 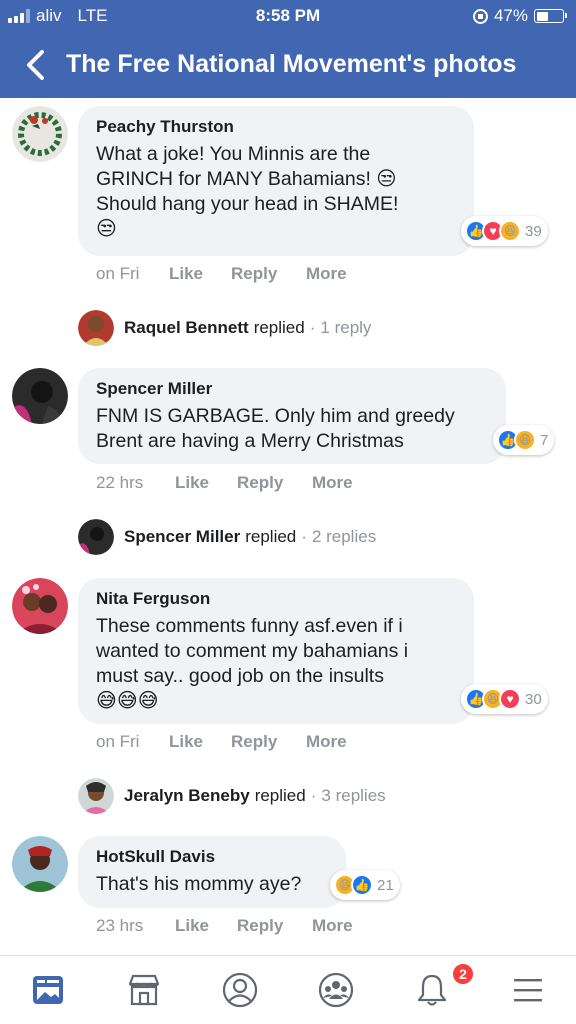 What do you see at coordinates (344, 536) in the screenshot?
I see `reply-count: 2 replies` at bounding box center [344, 536].